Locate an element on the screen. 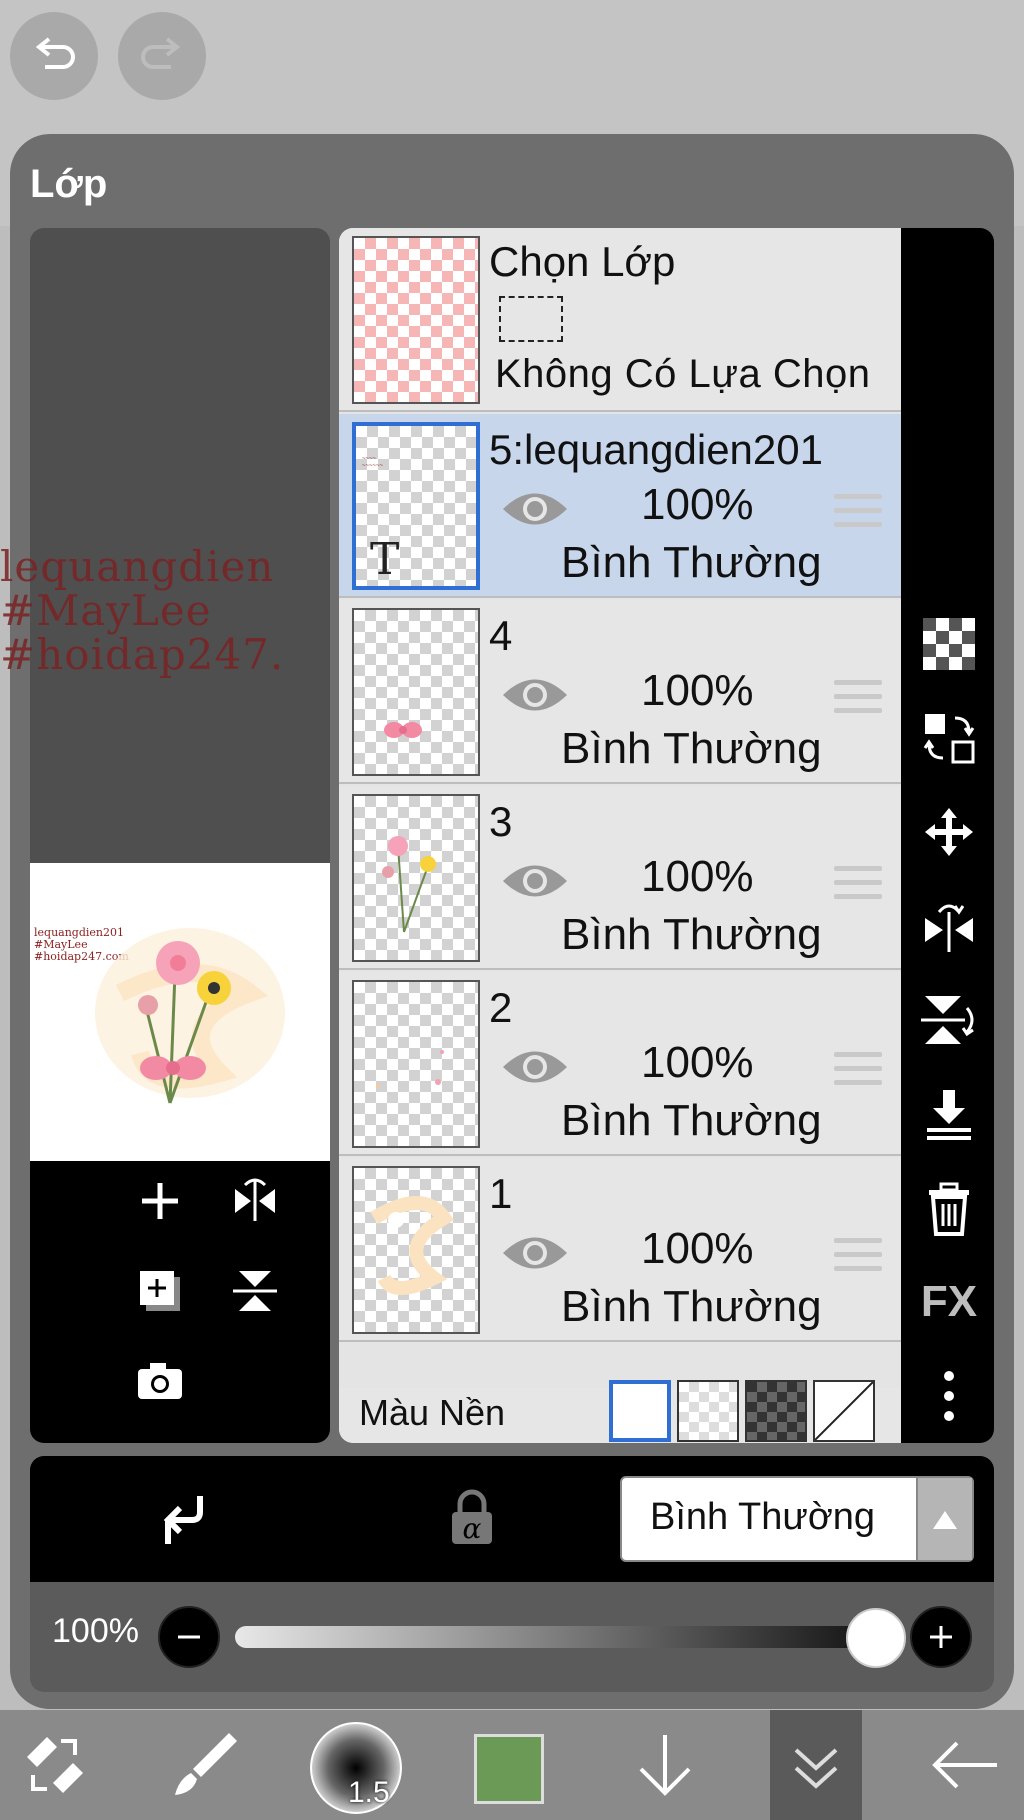 Image resolution: width=1024 pixels, height=1820 pixels. layer-row: 1 100% Bình Thường is located at coordinates (620, 1250).